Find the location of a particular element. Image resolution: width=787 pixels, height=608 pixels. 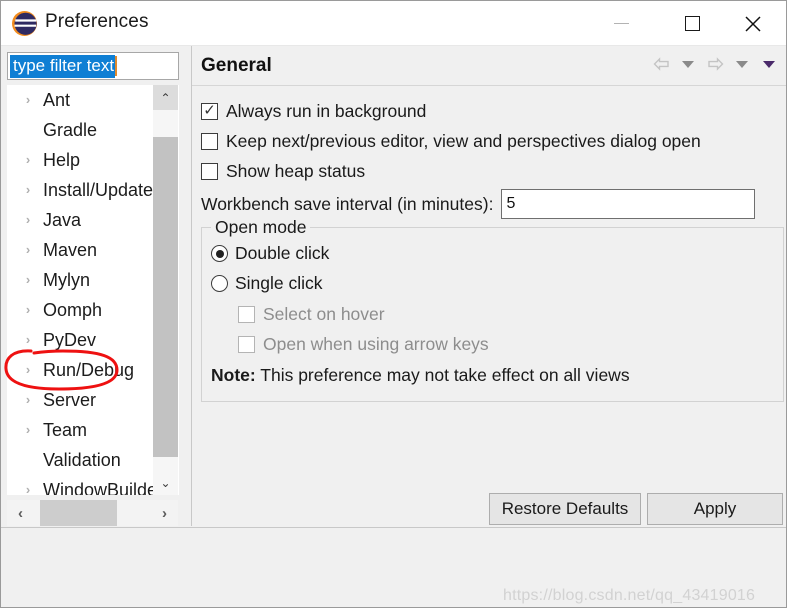

scroll-down-icon: ⌄ is located at coordinates (165, 482).